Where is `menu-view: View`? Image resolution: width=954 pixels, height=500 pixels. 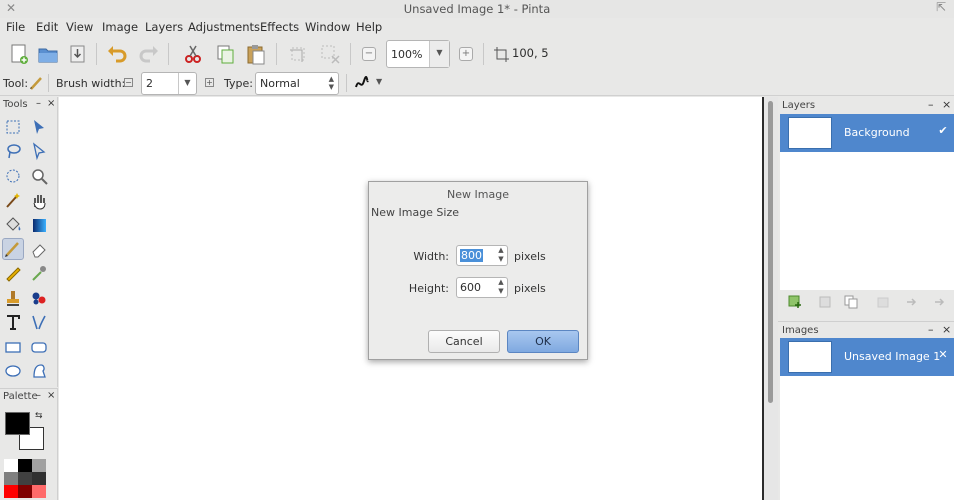
menu-view: View is located at coordinates (79, 27).